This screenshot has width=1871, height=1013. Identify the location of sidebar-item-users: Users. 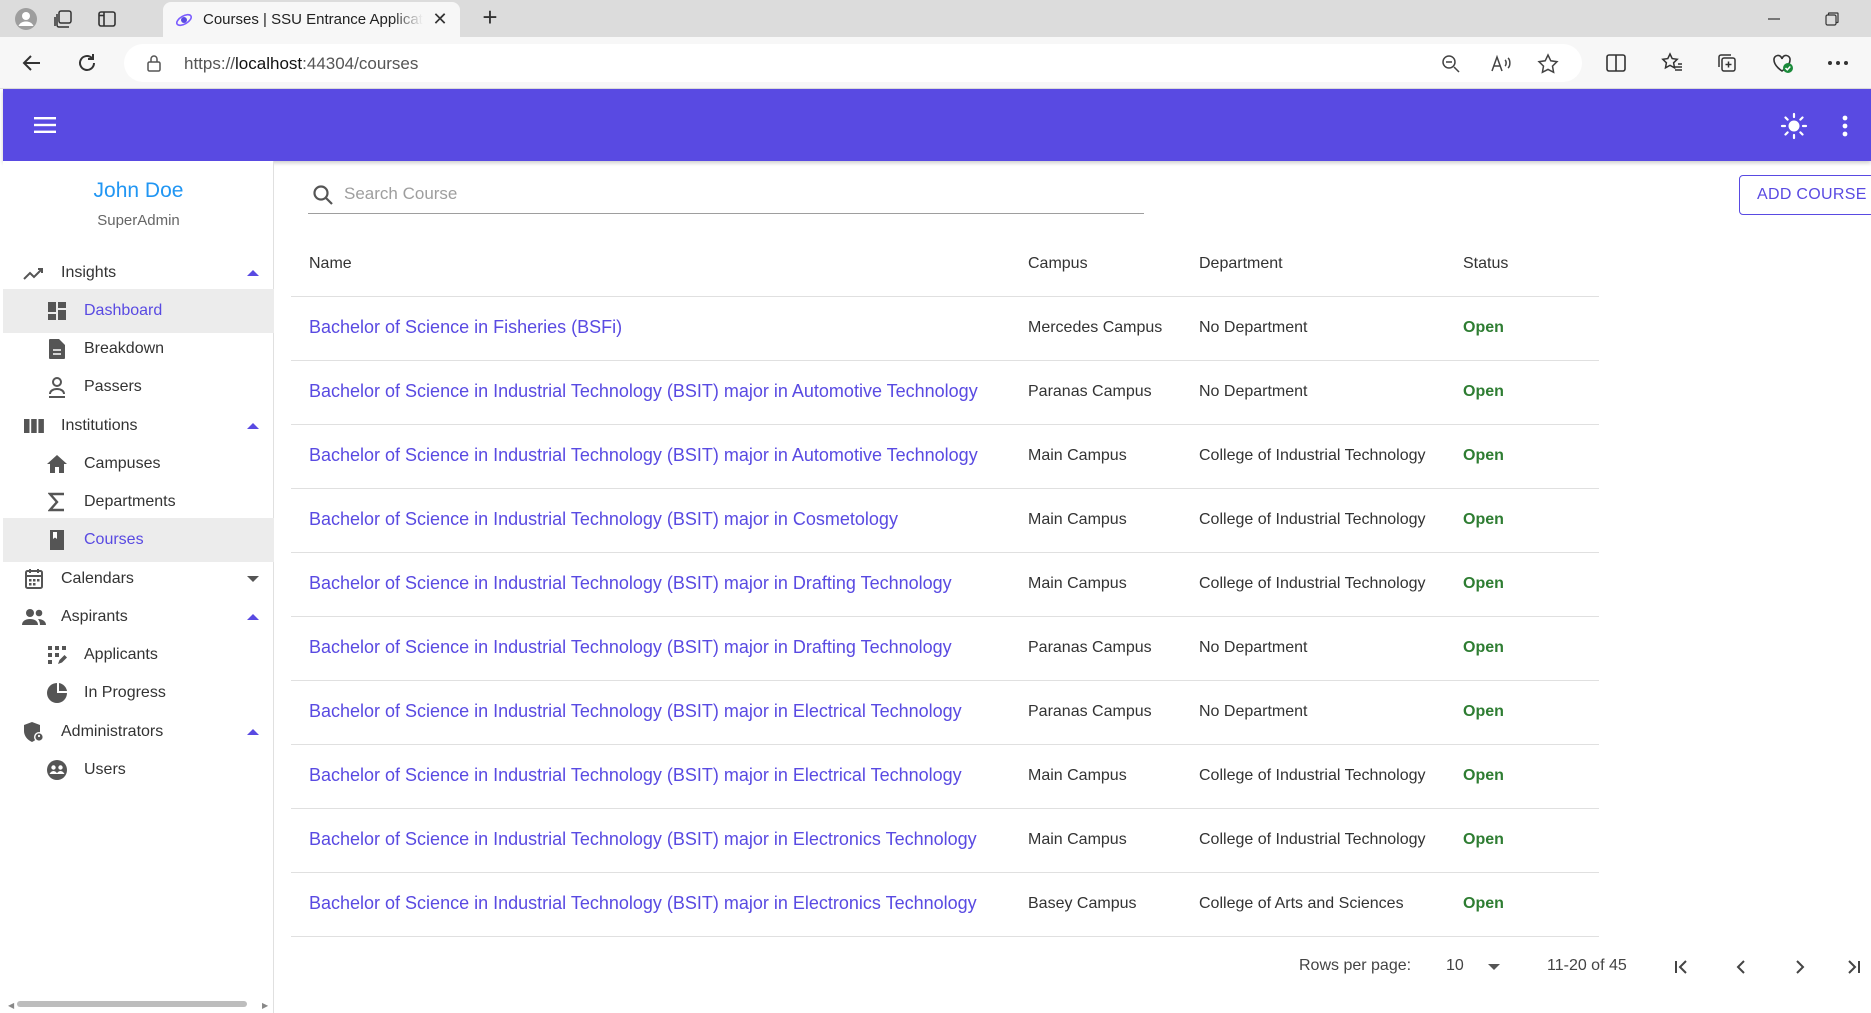
(138, 770).